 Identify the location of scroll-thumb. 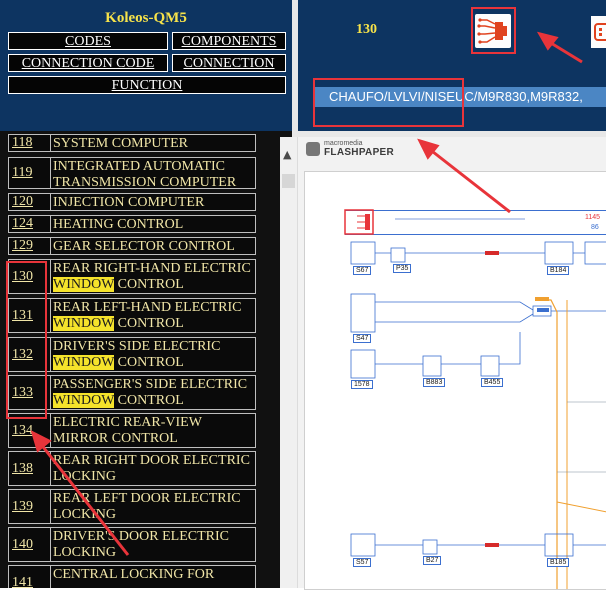
(288, 181).